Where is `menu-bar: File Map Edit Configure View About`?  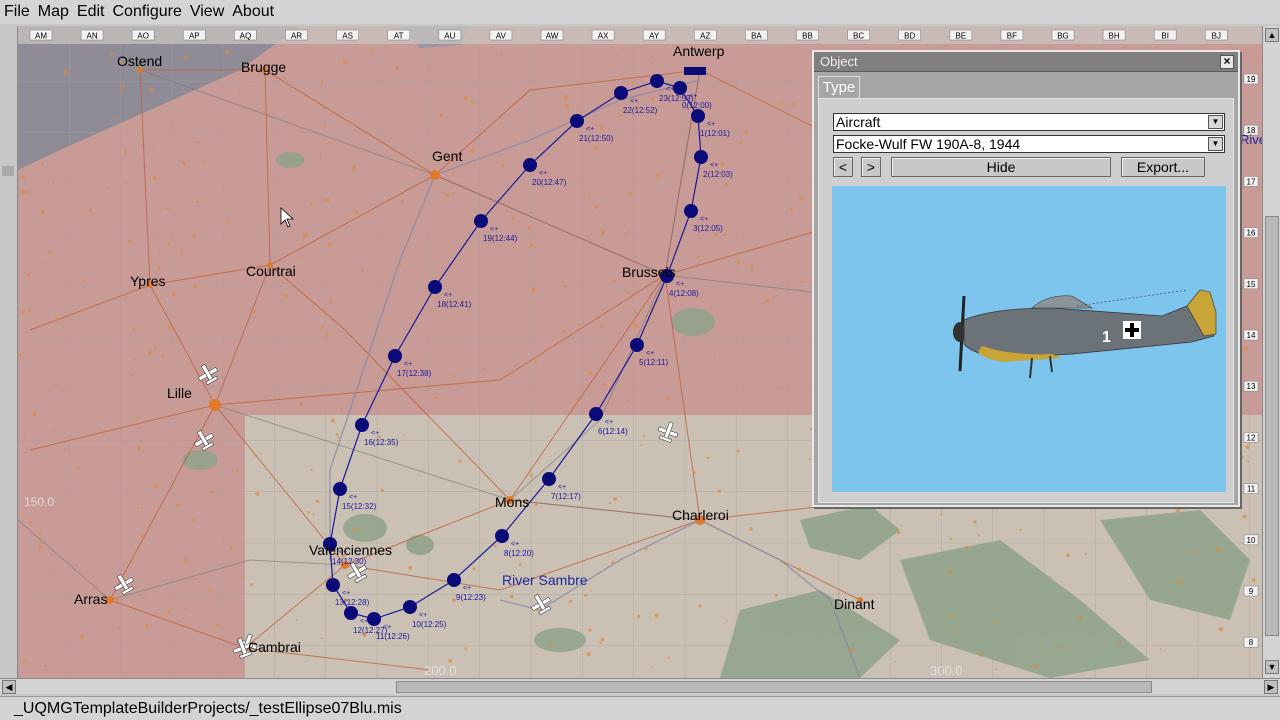
menu-bar: File Map Edit Configure View About is located at coordinates (640, 12).